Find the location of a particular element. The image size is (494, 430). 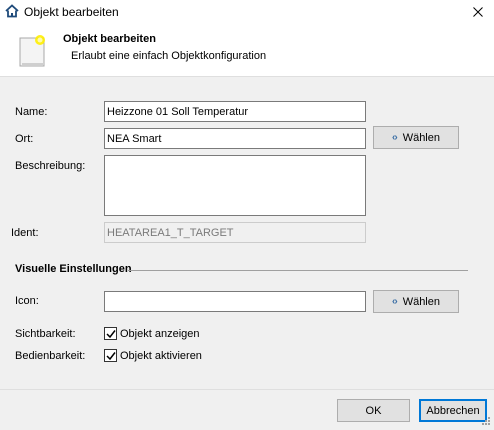

ok-button-label: OK is located at coordinates (373, 410).